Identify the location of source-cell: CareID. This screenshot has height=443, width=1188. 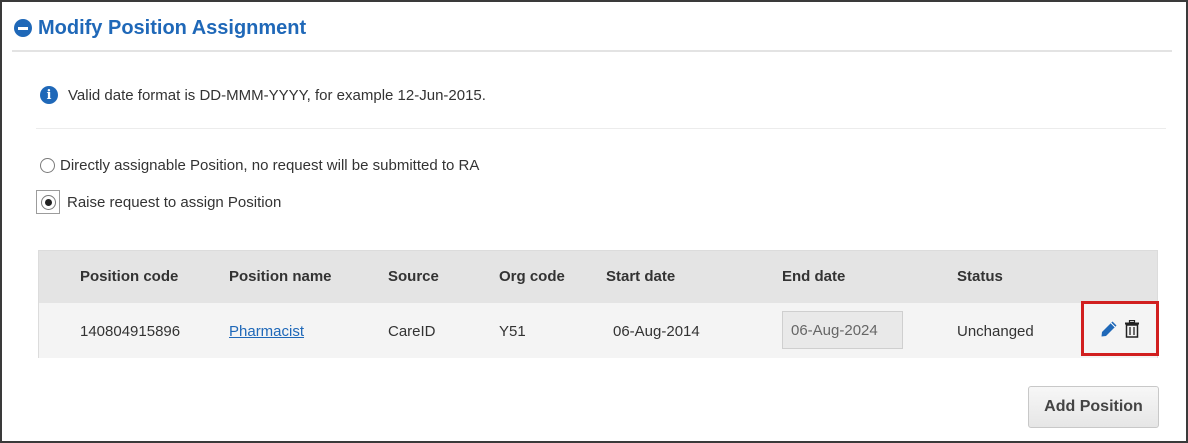
(412, 331).